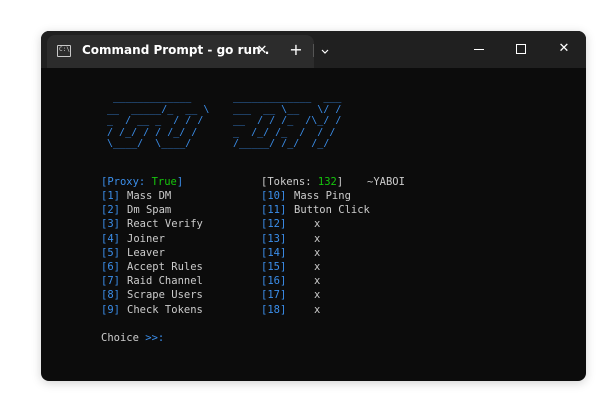 The width and height of the screenshot is (614, 406). Describe the element at coordinates (110, 252) in the screenshot. I see `menu-item-number: [5]` at that location.